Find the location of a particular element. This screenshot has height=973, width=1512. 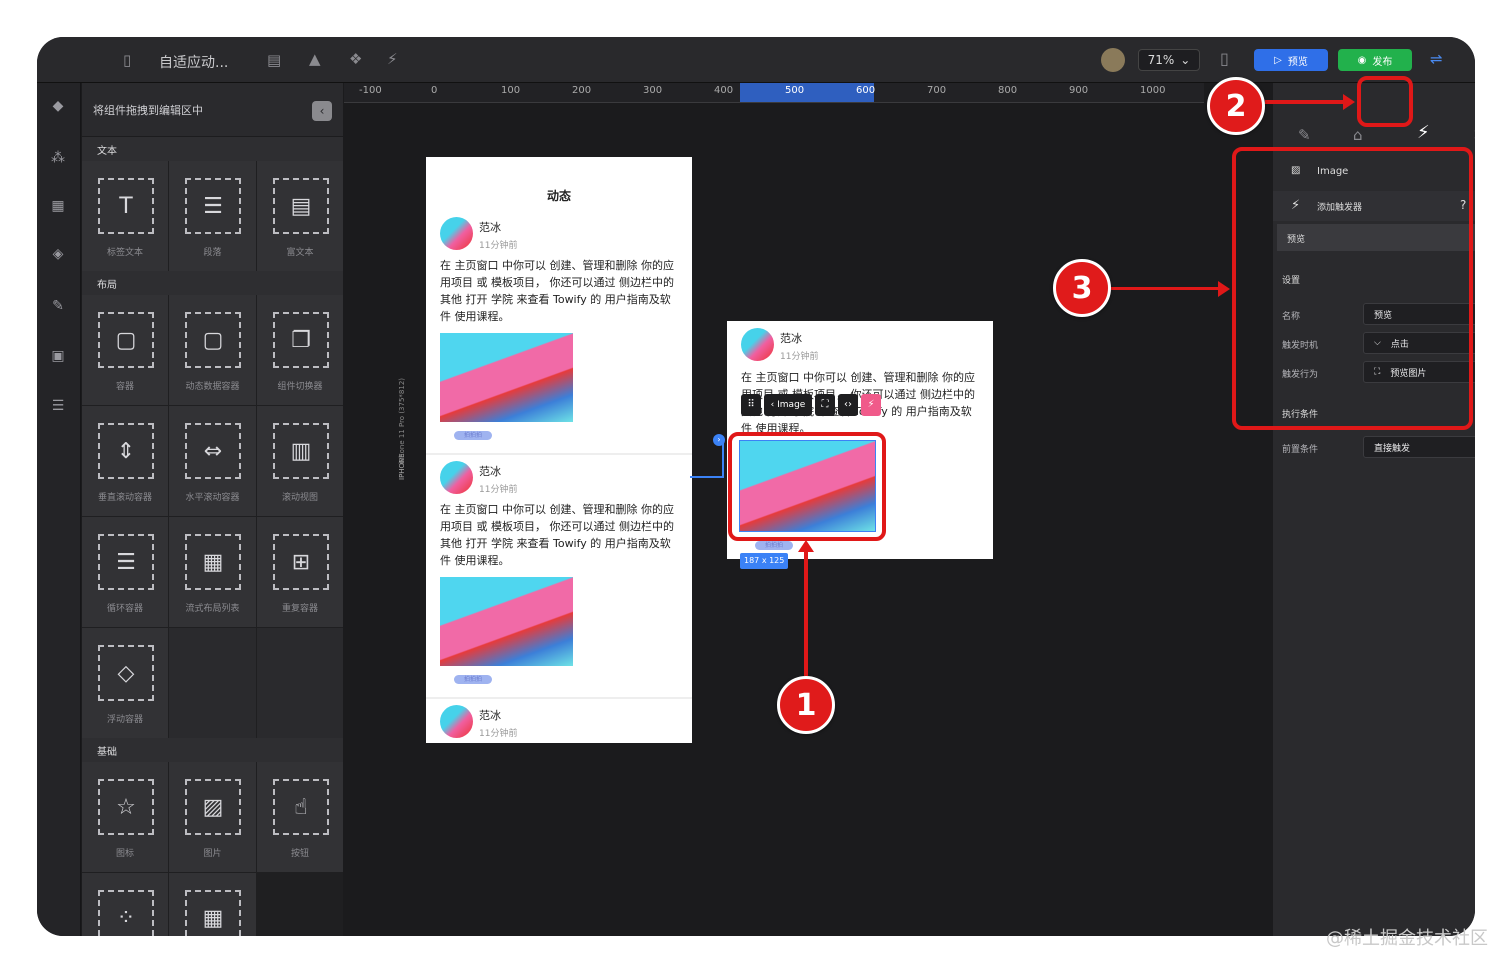

horizontal-scroll-icon: ⇔ is located at coordinates (213, 451).